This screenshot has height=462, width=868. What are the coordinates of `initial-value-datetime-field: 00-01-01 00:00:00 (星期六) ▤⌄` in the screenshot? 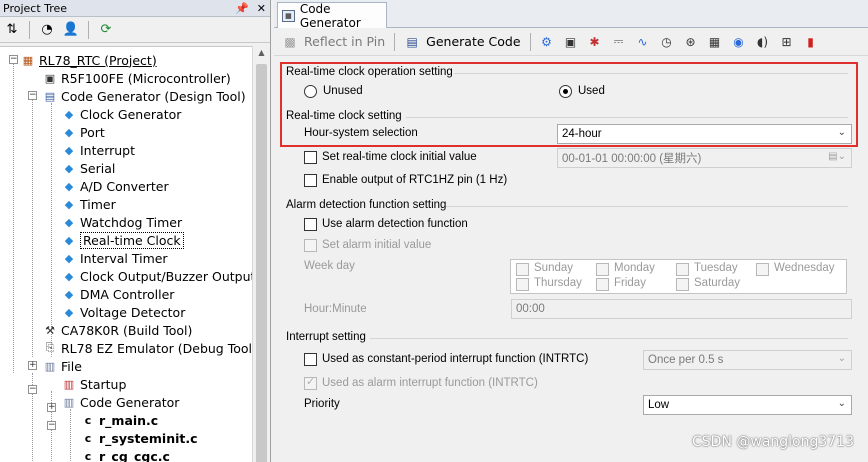 It's located at (704, 158).